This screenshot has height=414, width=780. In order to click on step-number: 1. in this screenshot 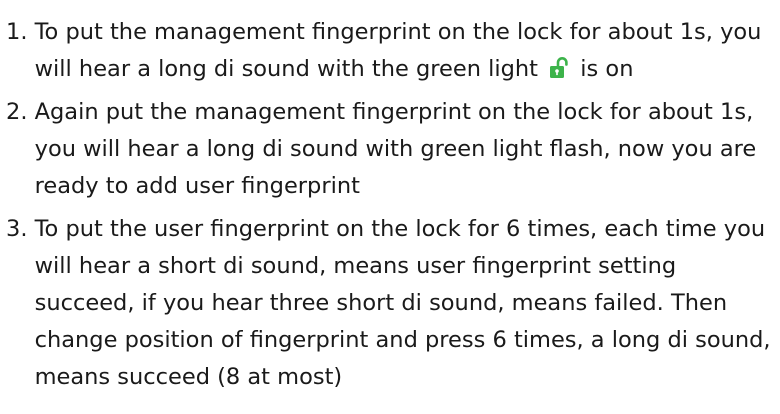, I will do `click(17, 32)`.